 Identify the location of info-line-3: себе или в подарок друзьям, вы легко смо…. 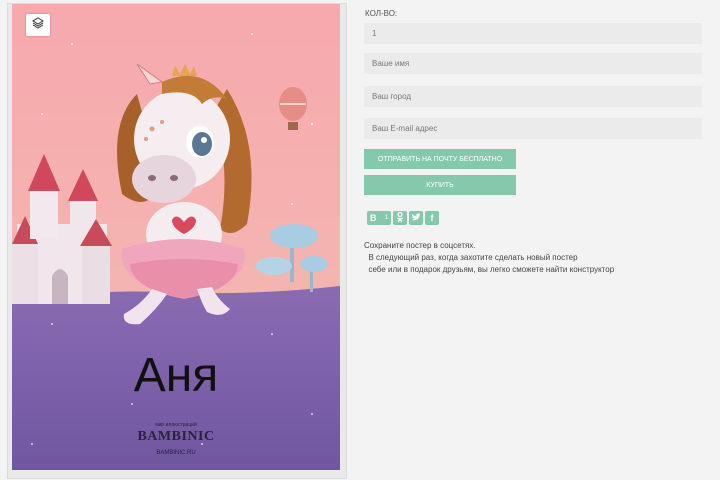
(489, 269).